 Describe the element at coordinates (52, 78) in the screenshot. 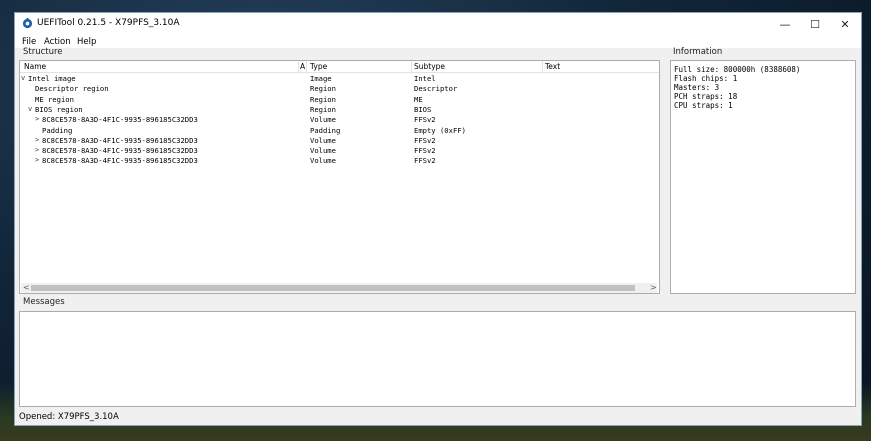

I see `cell-name: Intel image` at that location.